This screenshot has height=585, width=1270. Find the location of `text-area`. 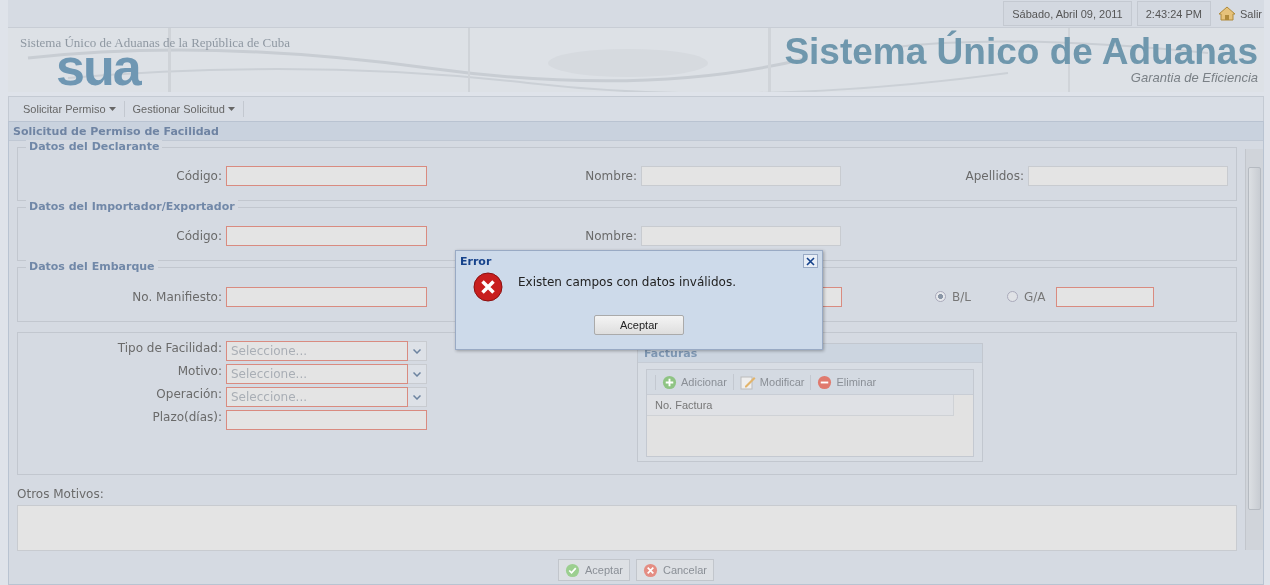

text-area is located at coordinates (627, 528).